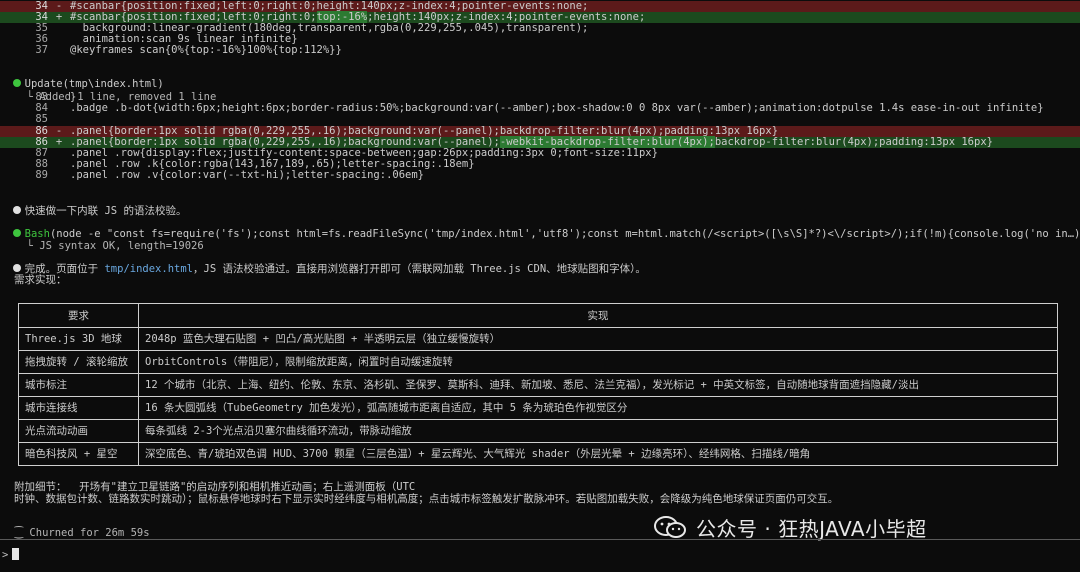 This screenshot has width=1080, height=572. Describe the element at coordinates (22, 533) in the screenshot. I see `spinner-icon: ⁐` at that location.